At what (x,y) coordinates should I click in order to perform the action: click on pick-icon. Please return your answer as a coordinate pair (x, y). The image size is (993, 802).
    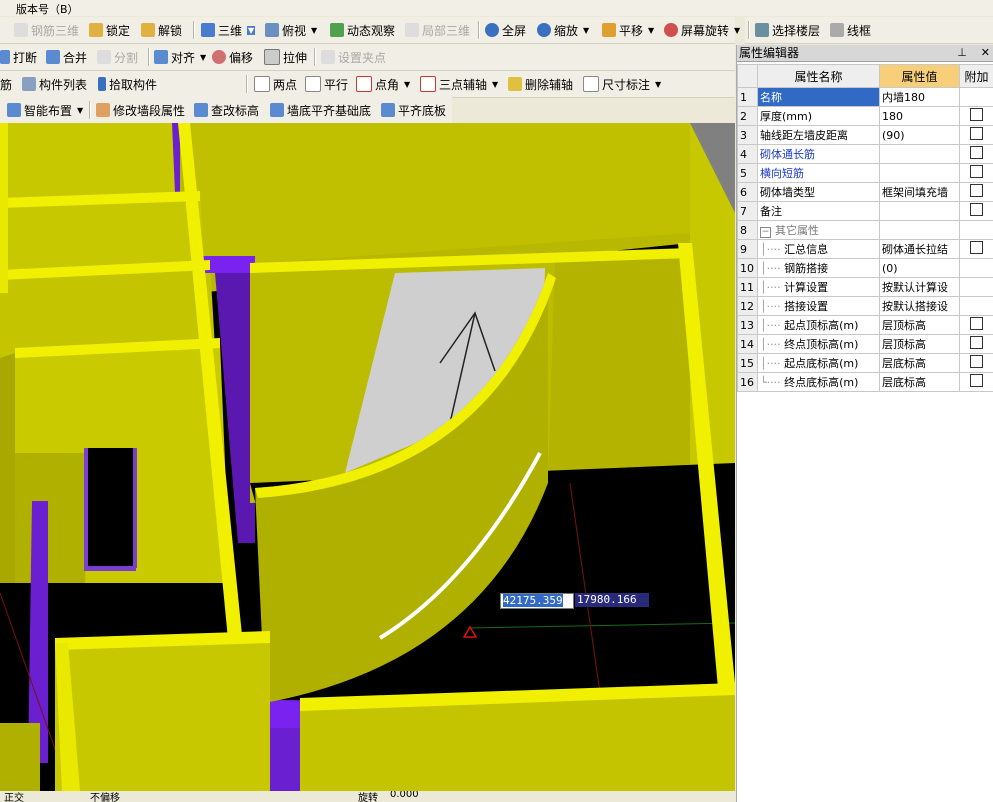
    Looking at the image, I should click on (102, 84).